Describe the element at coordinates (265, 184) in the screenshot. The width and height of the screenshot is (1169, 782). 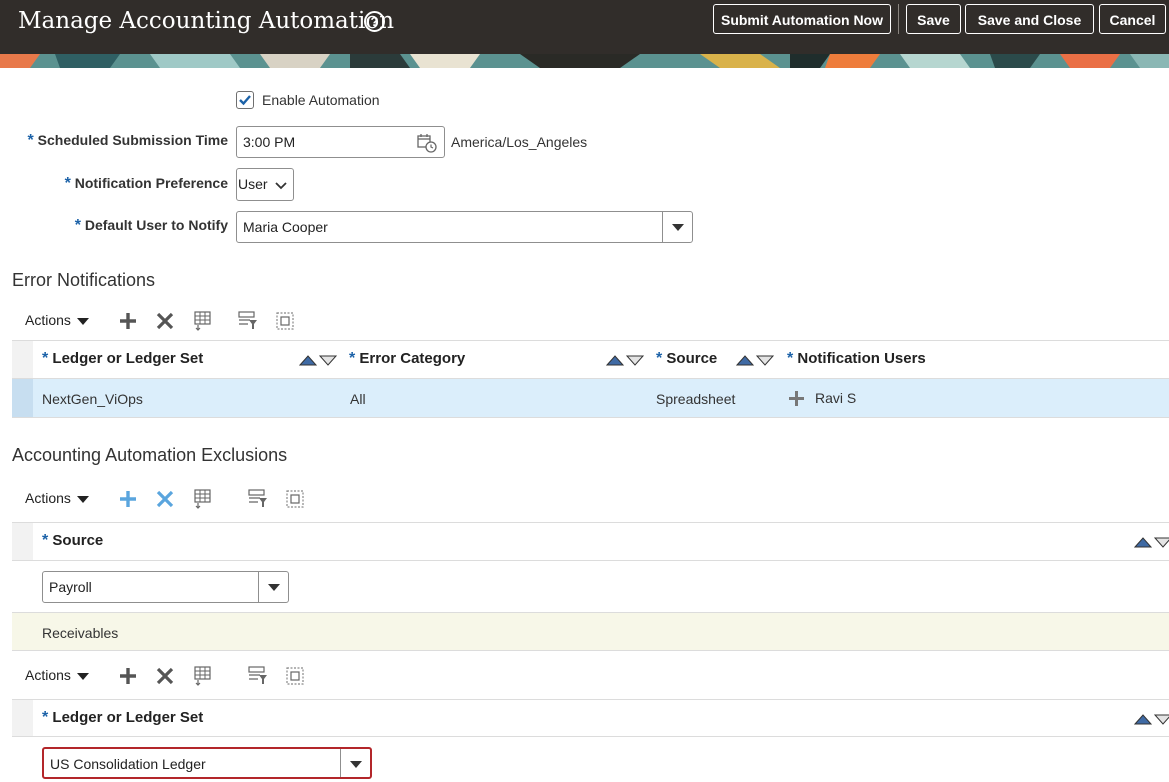
I see `notification-preference-select: User` at that location.